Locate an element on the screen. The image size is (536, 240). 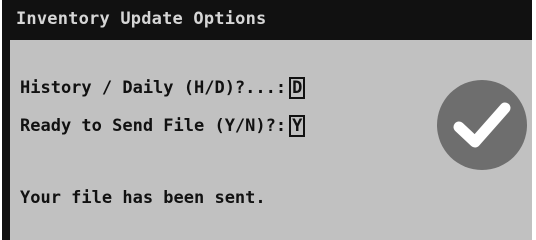
history-daily-field: D is located at coordinates (297, 88).